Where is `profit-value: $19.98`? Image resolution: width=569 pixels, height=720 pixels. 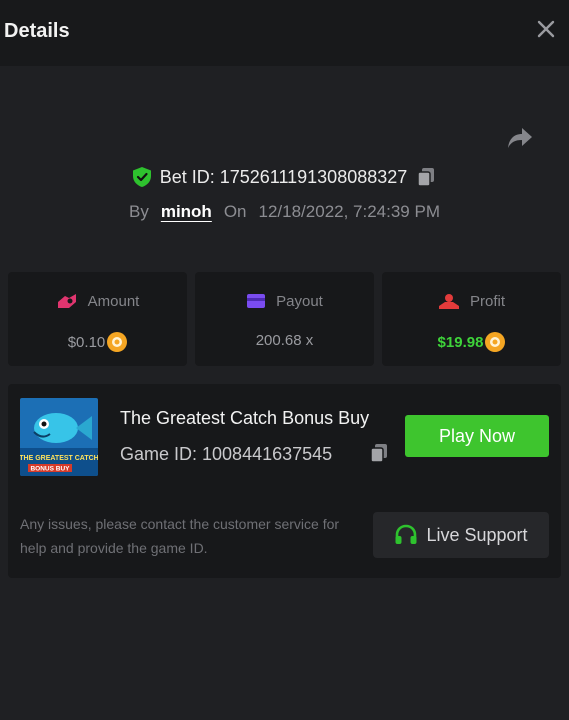
profit-value: $19.98 is located at coordinates (460, 342).